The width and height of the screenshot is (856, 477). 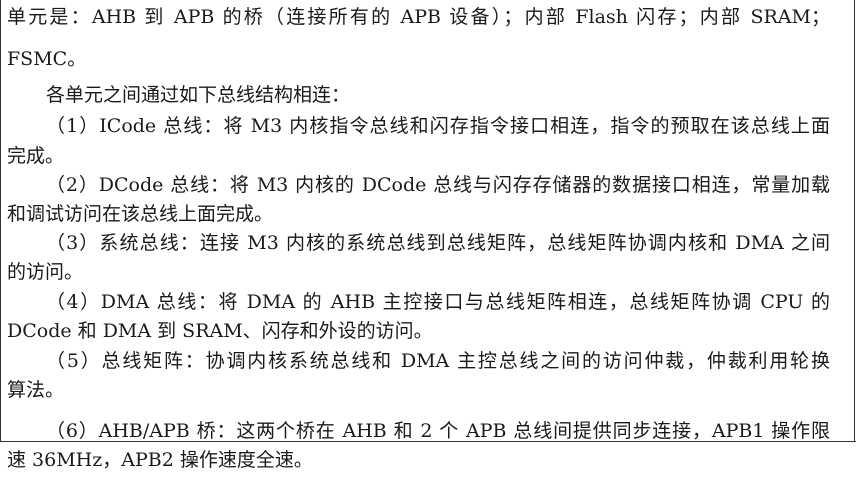 I want to click on text-line: （5）总线矩阵：协调内核系统总线和 DMA 主控总线之间的访问仲裁，仲裁利用轮换, so click(x=438, y=361).